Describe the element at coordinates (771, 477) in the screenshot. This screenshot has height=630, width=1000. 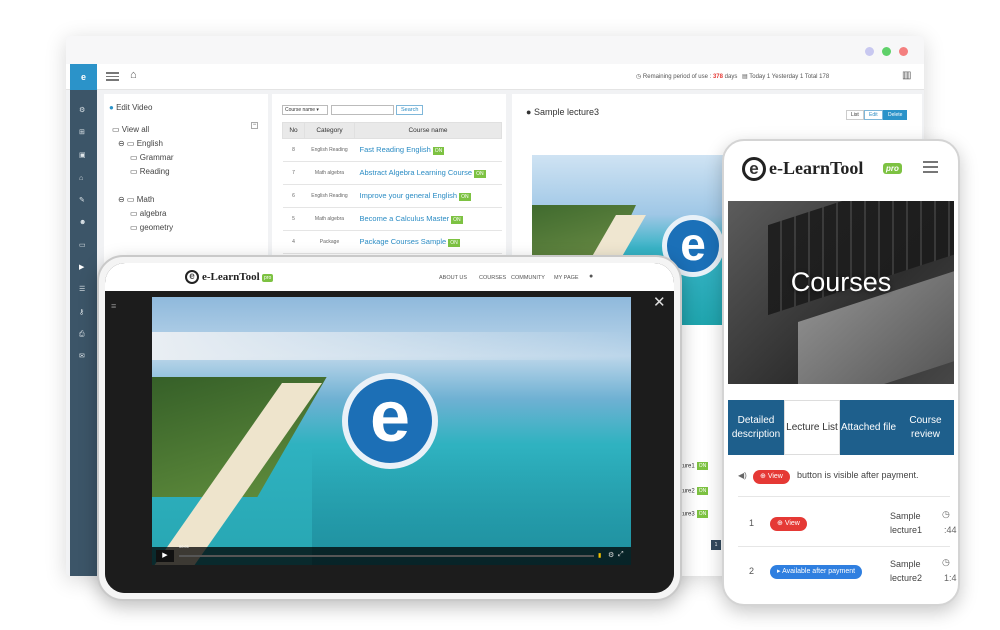
I see `notice-view-badge: ⊕ View` at that location.